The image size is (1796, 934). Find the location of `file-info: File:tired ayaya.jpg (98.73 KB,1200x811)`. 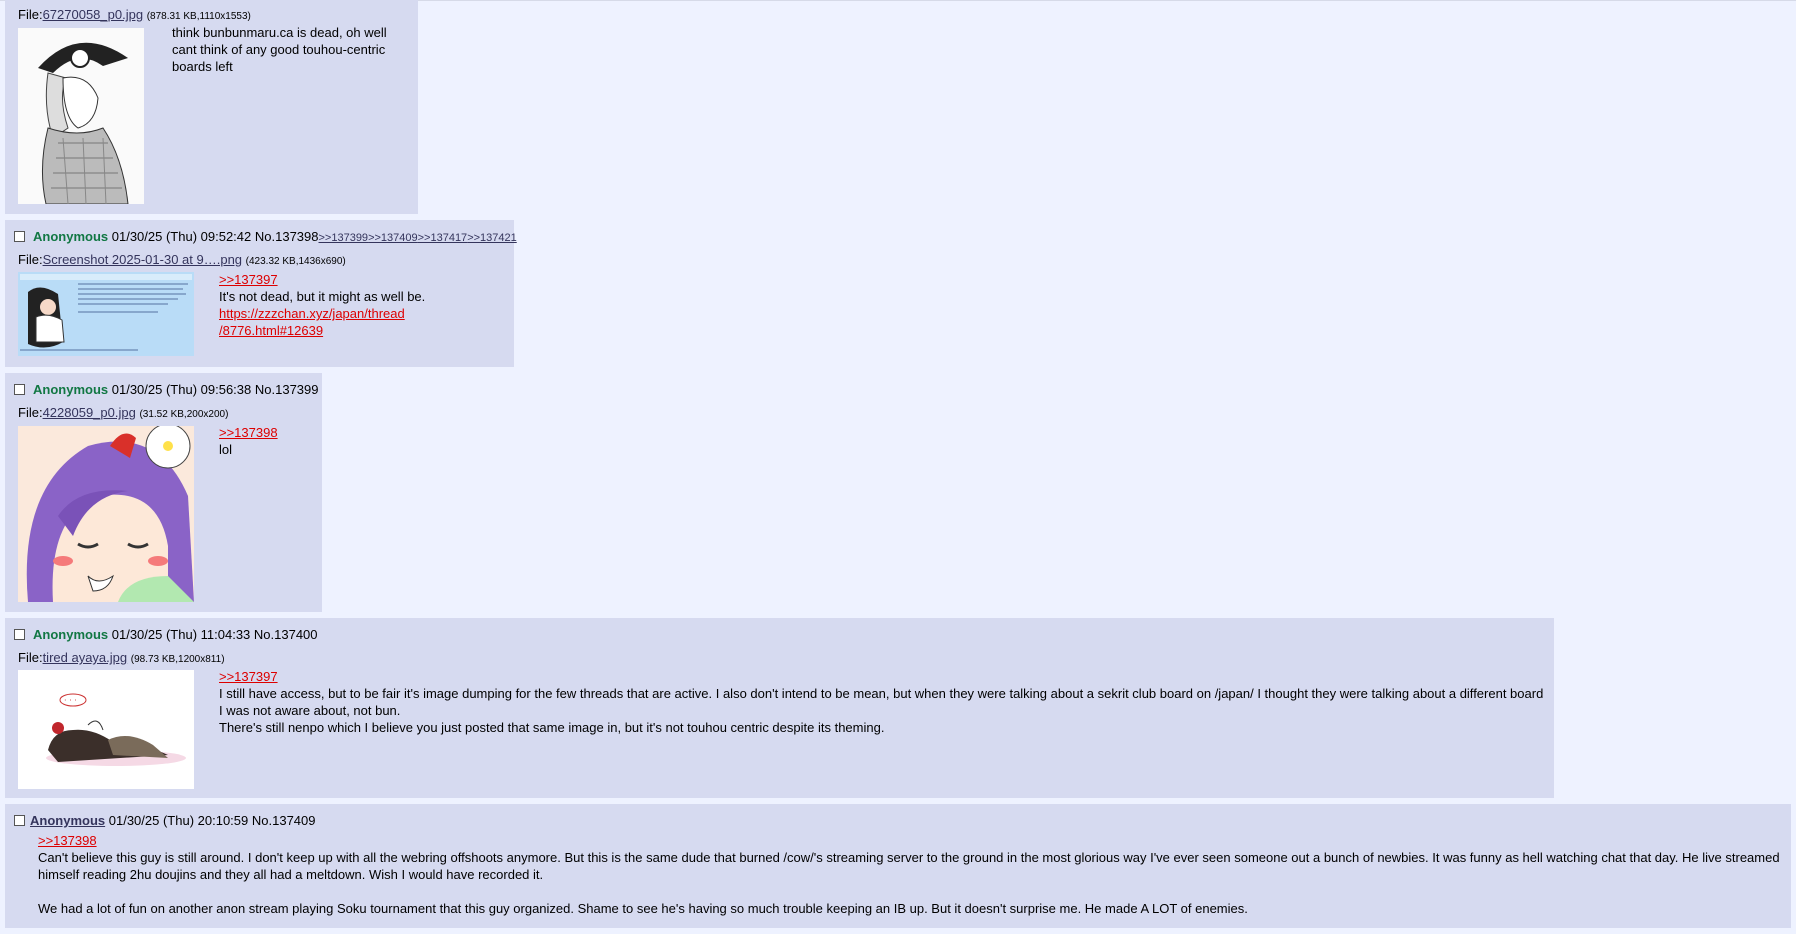

file-info: File:tired ayaya.jpg (98.73 KB,1200x811) is located at coordinates (121, 657).